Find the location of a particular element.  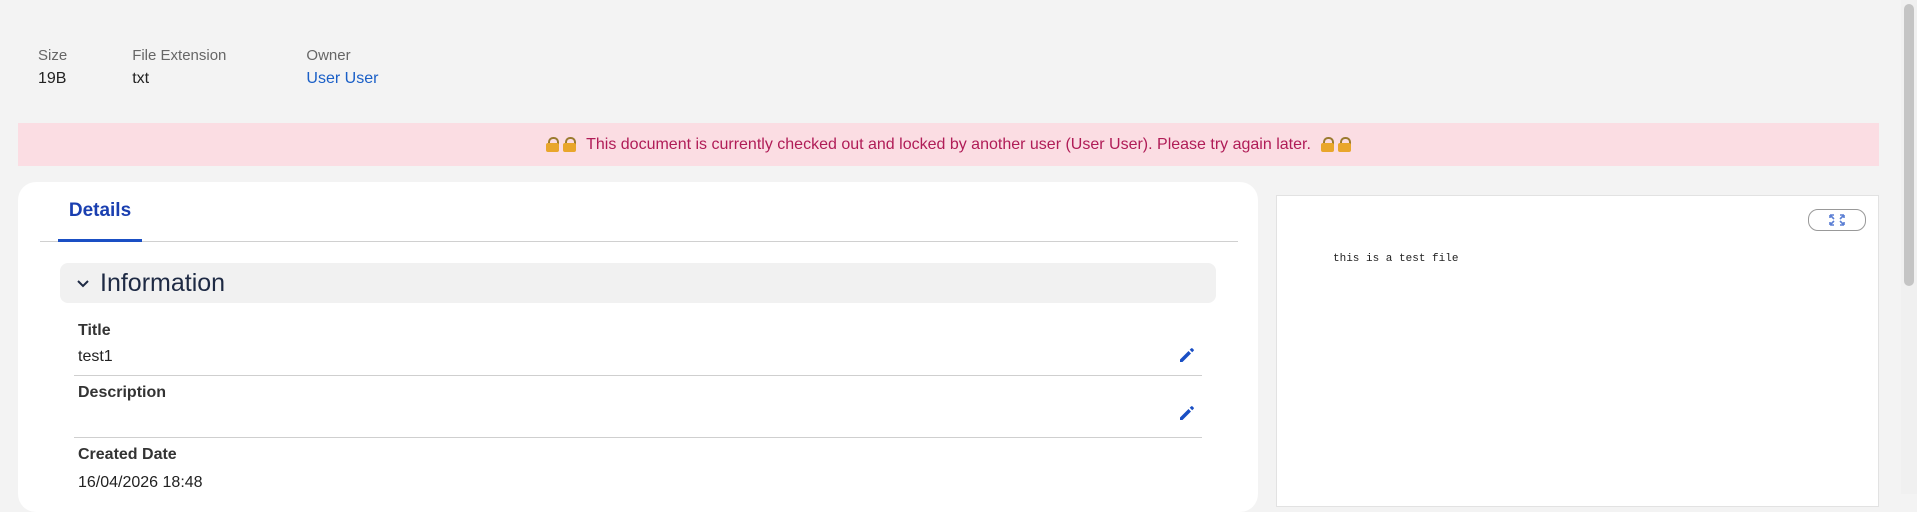

edit-title-button is located at coordinates (1187, 355).